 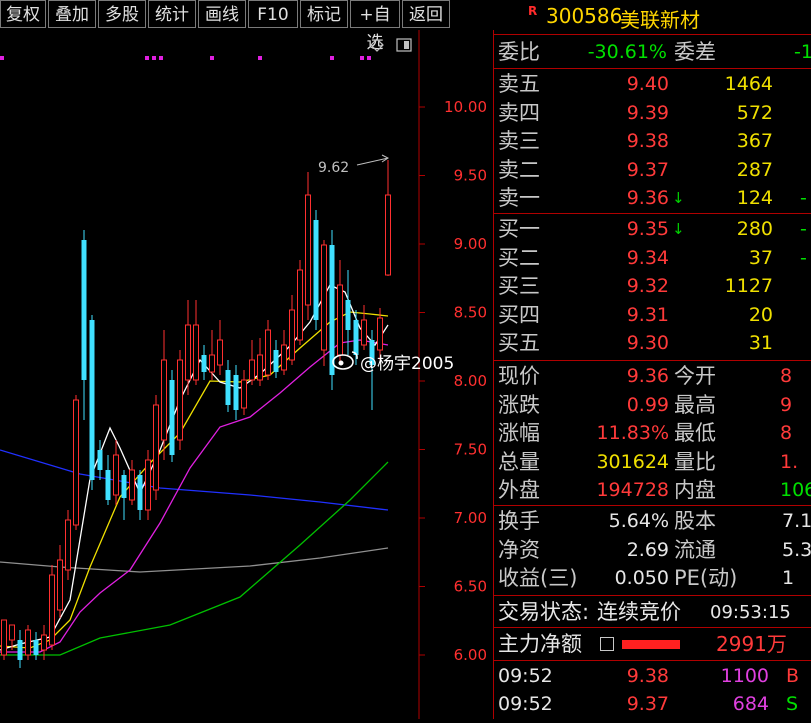 I want to click on price-axis-label: 9.50, so click(x=470, y=176).